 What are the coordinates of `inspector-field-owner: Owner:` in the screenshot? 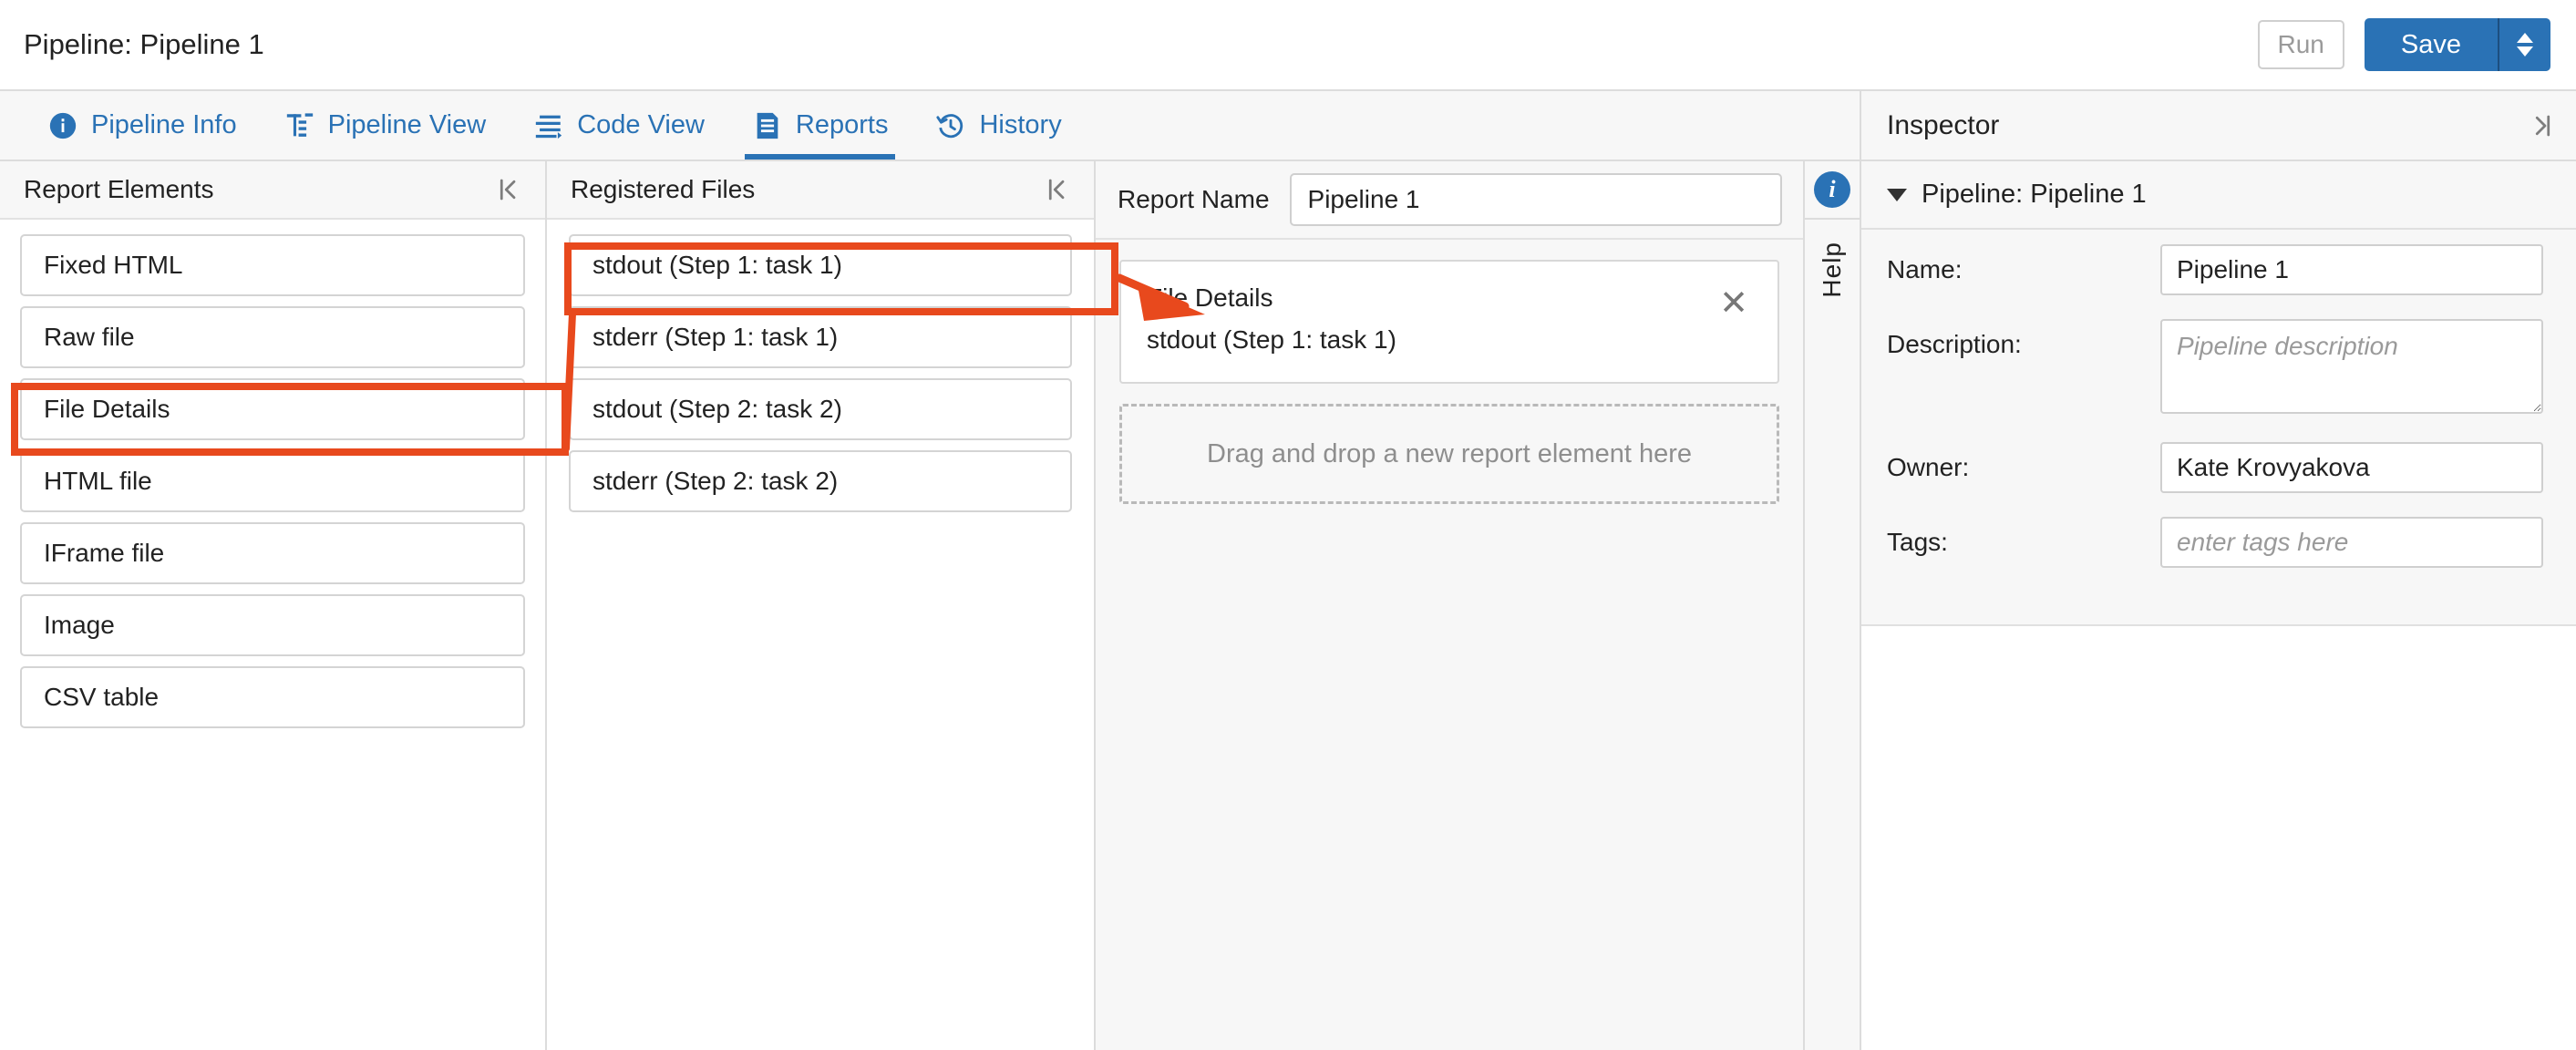 It's located at (2215, 467).